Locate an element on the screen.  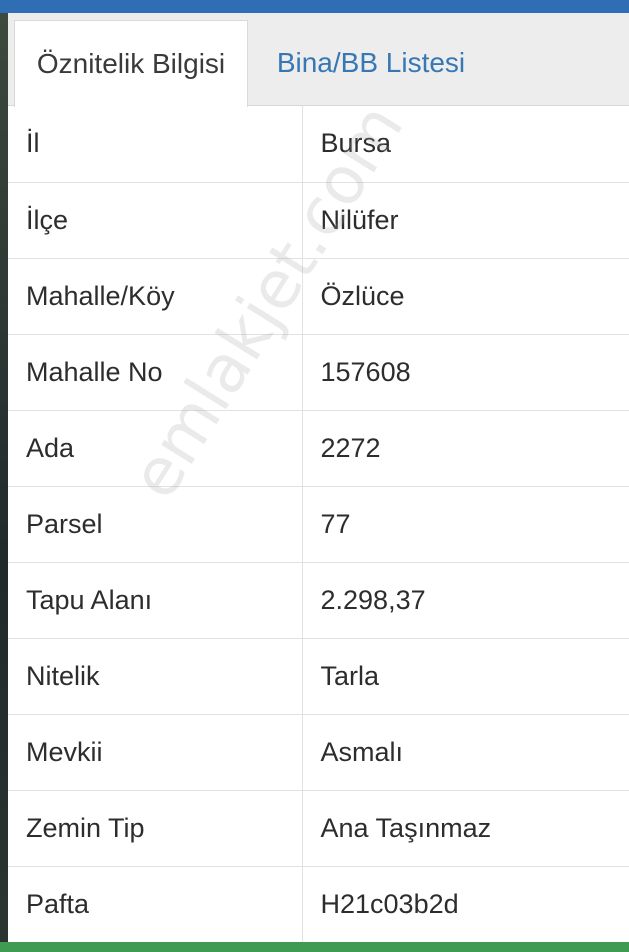
row-value: 157608 is located at coordinates (465, 372).